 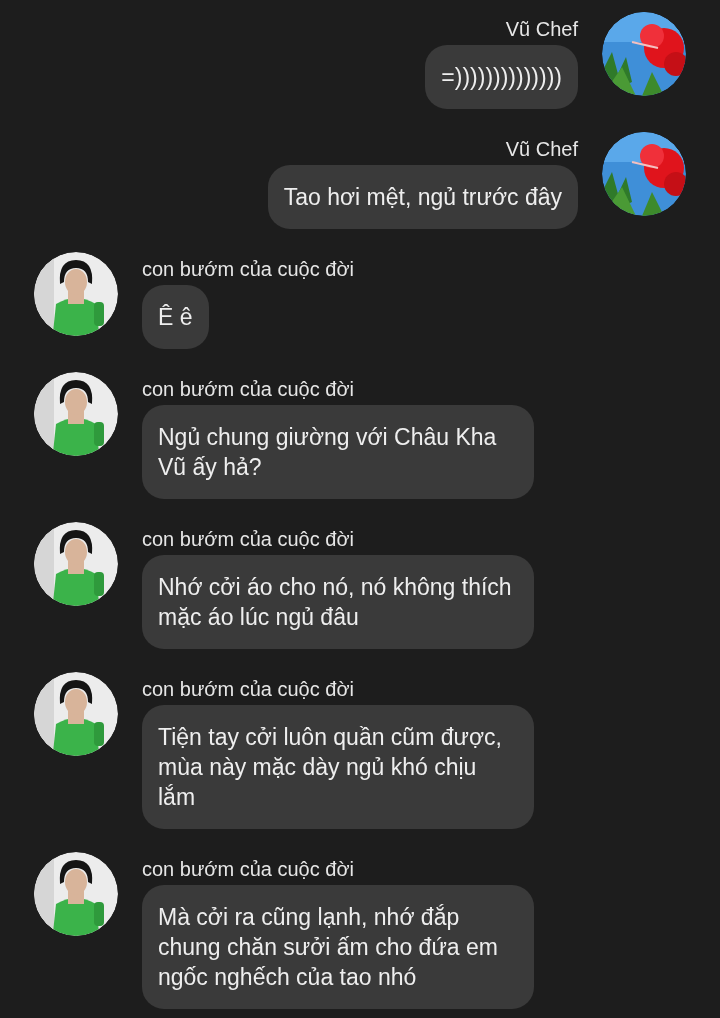 What do you see at coordinates (422, 197) in the screenshot?
I see `message-bubble: Tao hơi mệt, ngủ trước đây` at bounding box center [422, 197].